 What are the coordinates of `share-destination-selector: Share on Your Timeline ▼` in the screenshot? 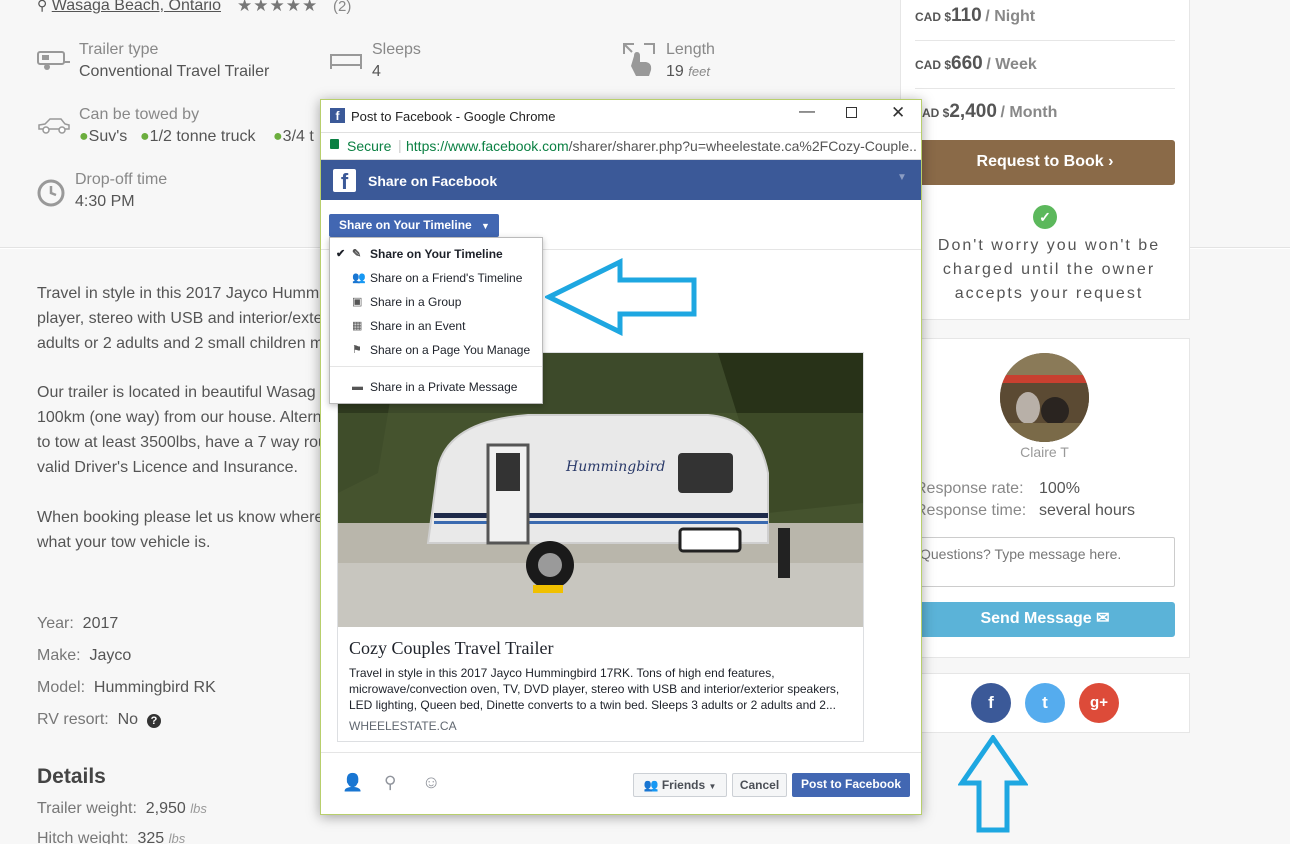 It's located at (414, 225).